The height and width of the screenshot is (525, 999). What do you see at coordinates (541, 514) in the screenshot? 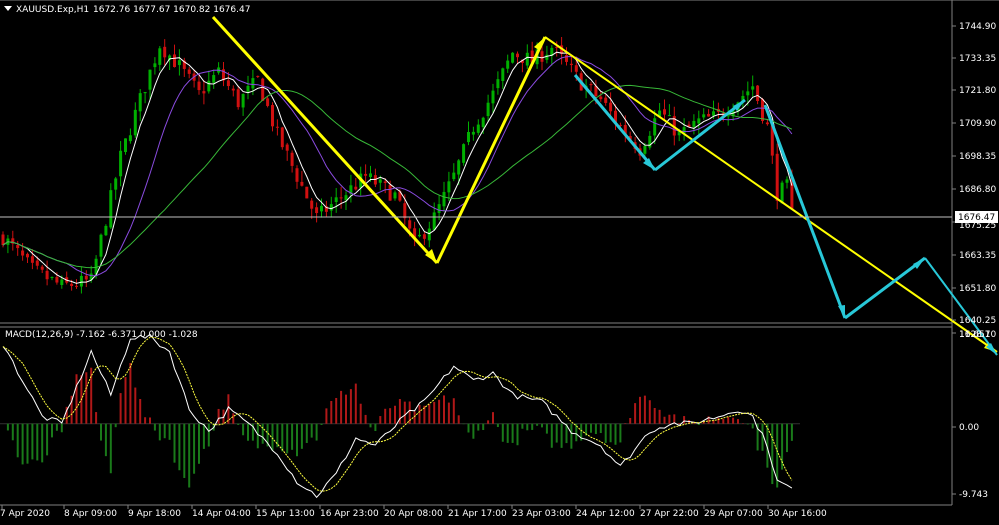
I see `svg-text: 23 Apr 03:00` at bounding box center [541, 514].